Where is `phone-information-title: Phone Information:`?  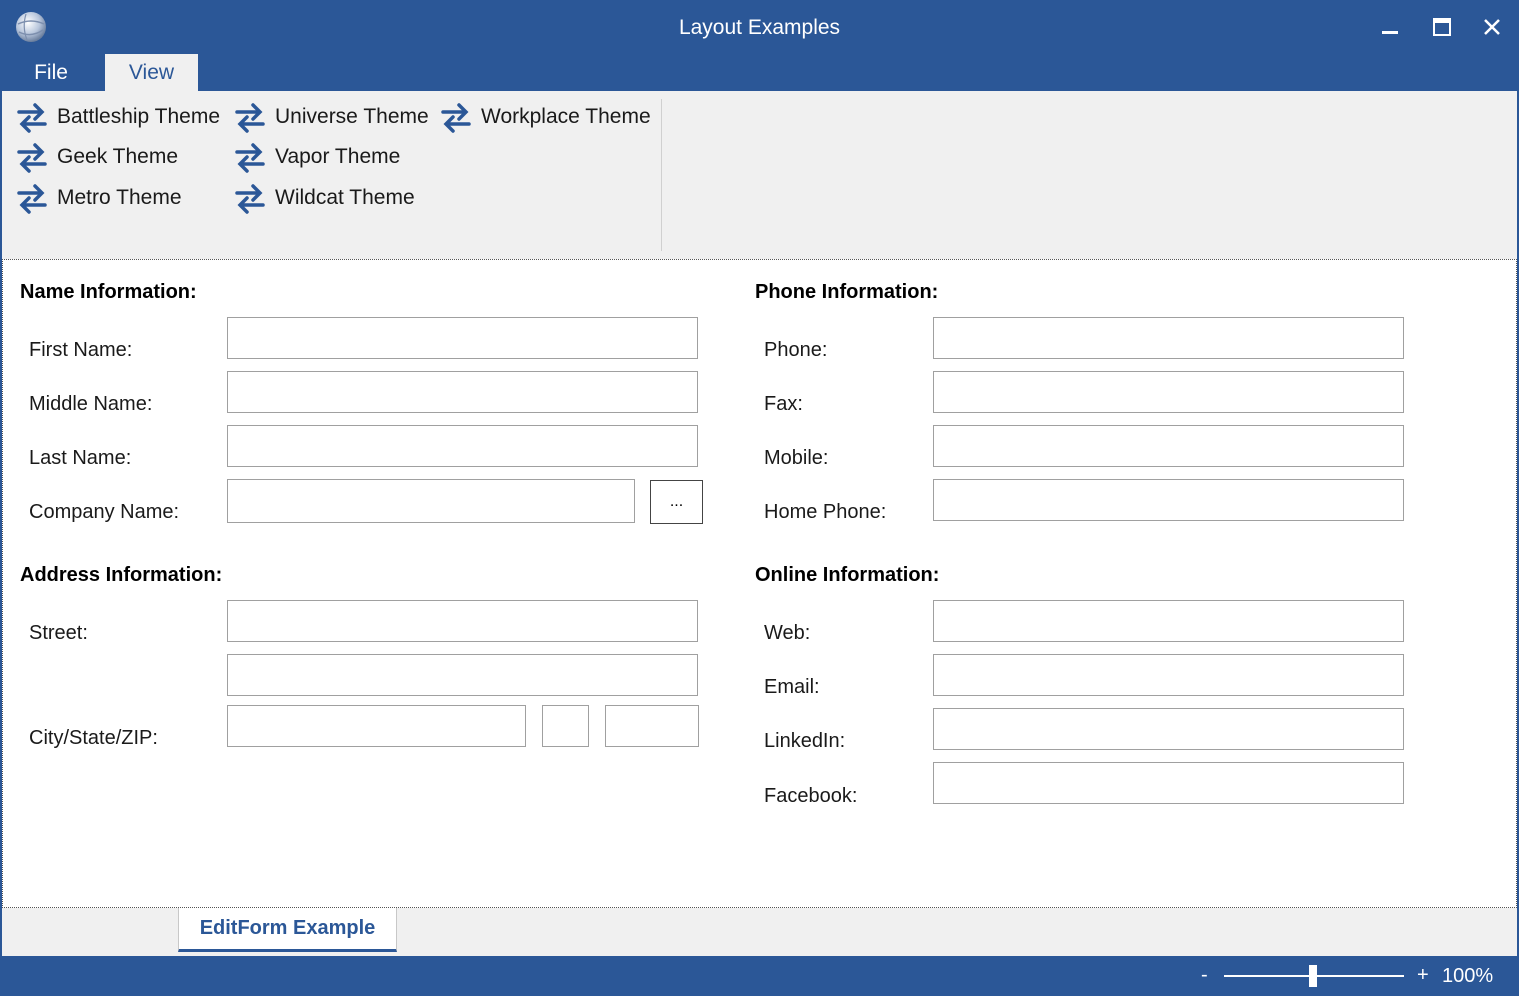
phone-information-title: Phone Information: is located at coordinates (847, 292).